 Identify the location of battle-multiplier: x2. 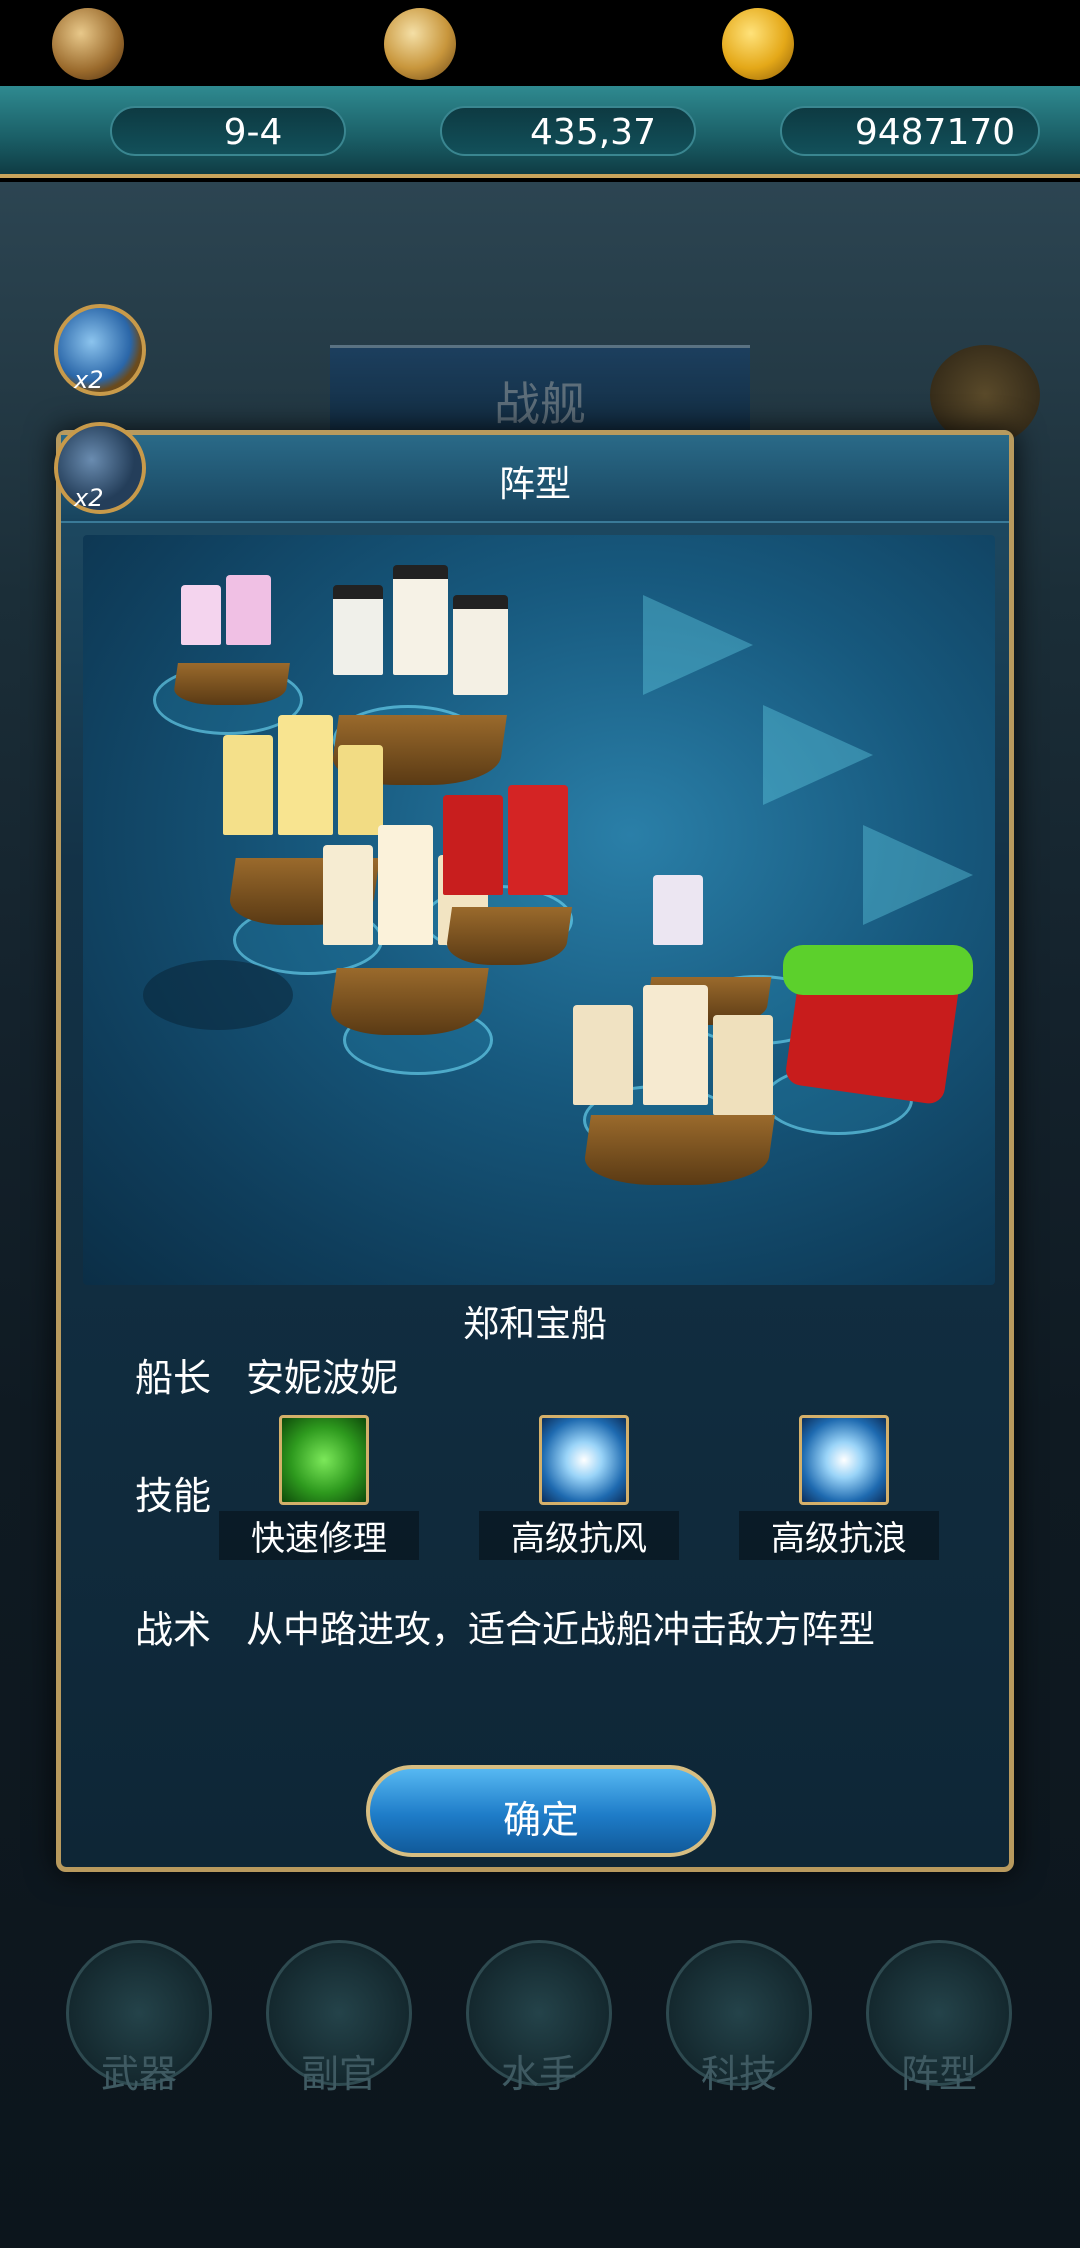
(89, 498).